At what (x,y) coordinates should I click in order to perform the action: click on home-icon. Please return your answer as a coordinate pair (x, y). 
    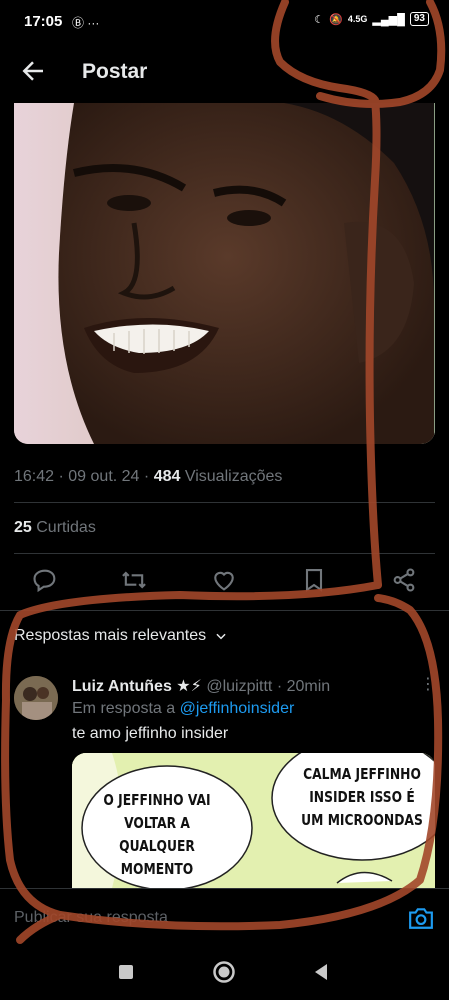
    Looking at the image, I should click on (224, 972).